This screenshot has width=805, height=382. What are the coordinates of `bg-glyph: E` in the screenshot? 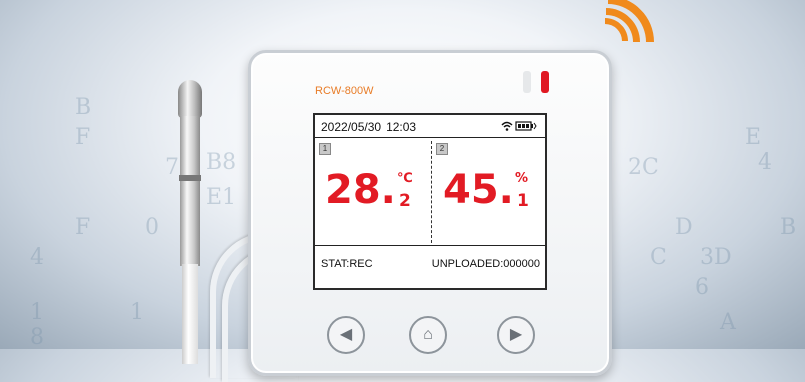 It's located at (753, 137).